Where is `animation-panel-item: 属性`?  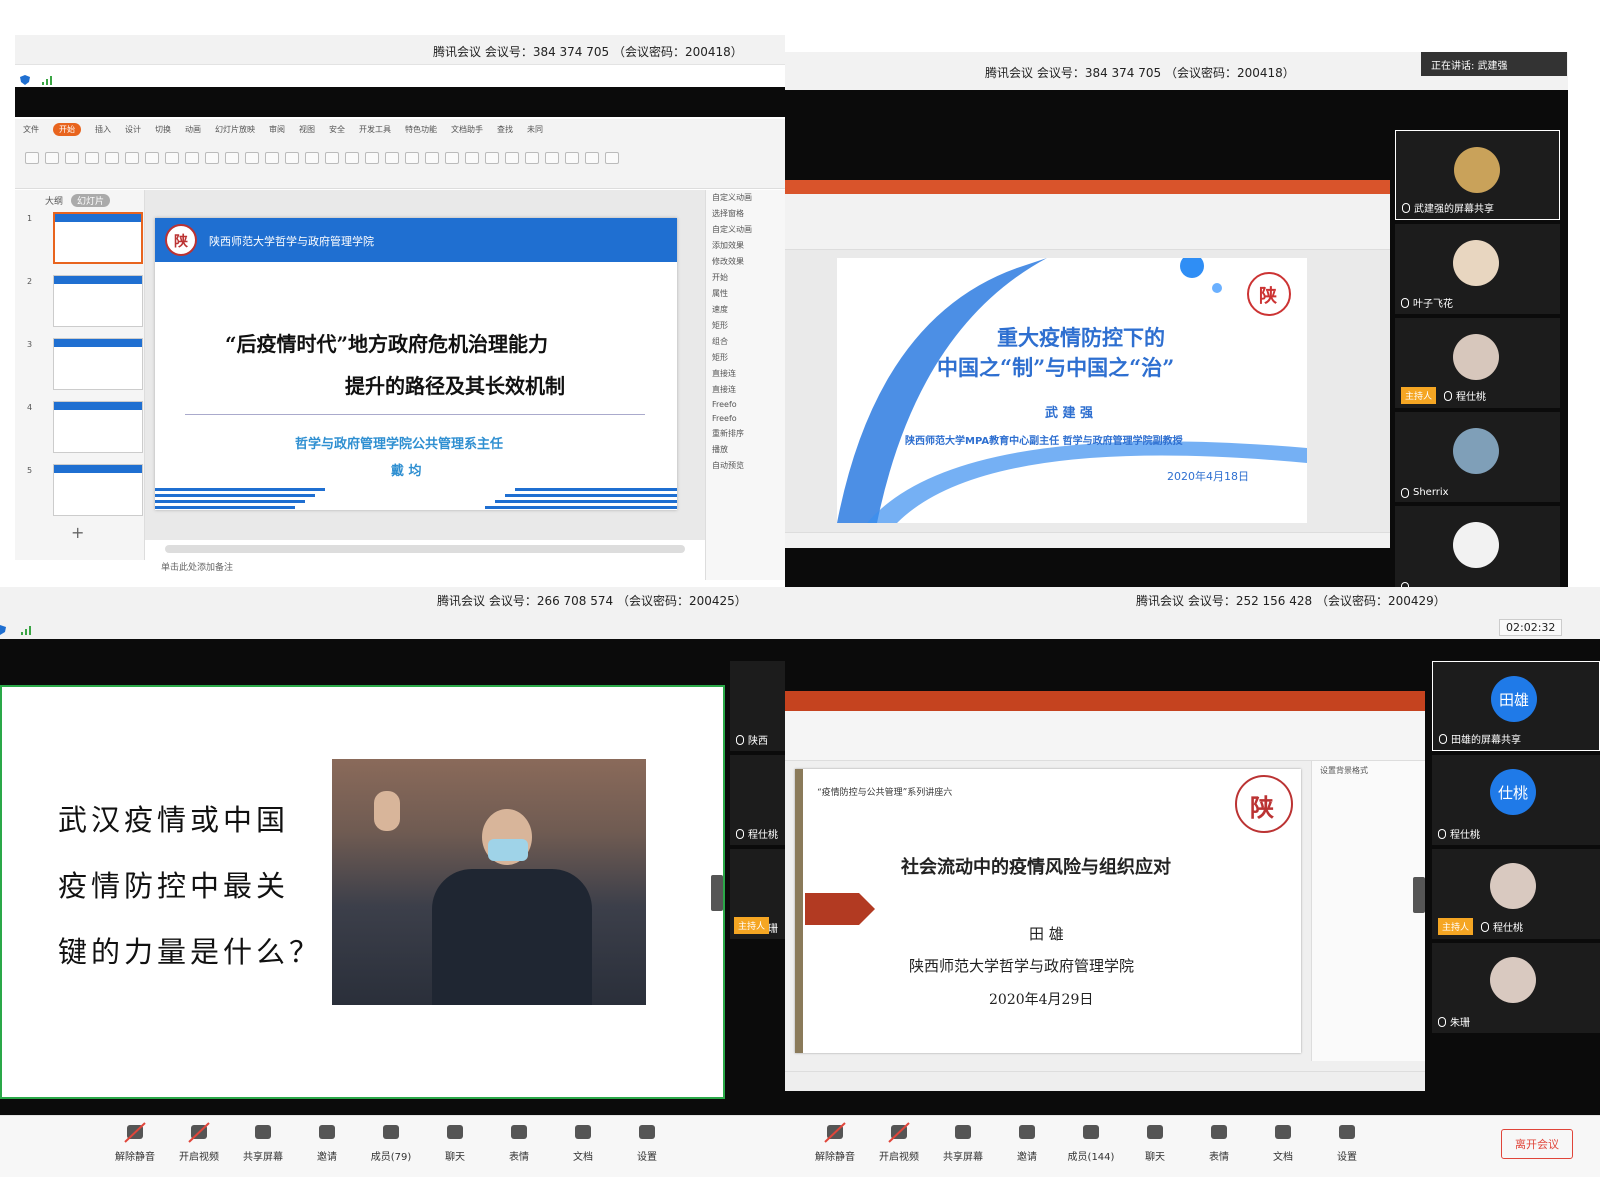
animation-panel-item: 属性 is located at coordinates (745, 293).